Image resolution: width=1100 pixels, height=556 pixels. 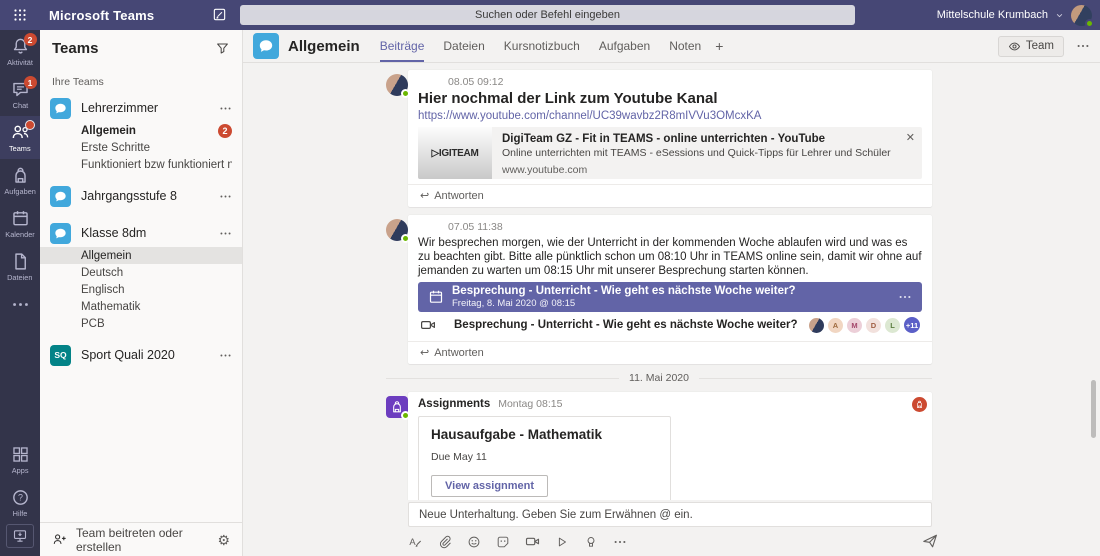 I want to click on chat-badge: 1, so click(x=30, y=82).